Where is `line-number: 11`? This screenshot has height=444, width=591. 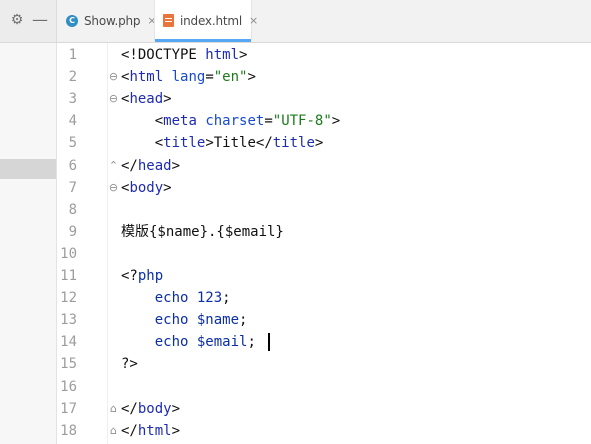 line-number: 11 is located at coordinates (68, 276).